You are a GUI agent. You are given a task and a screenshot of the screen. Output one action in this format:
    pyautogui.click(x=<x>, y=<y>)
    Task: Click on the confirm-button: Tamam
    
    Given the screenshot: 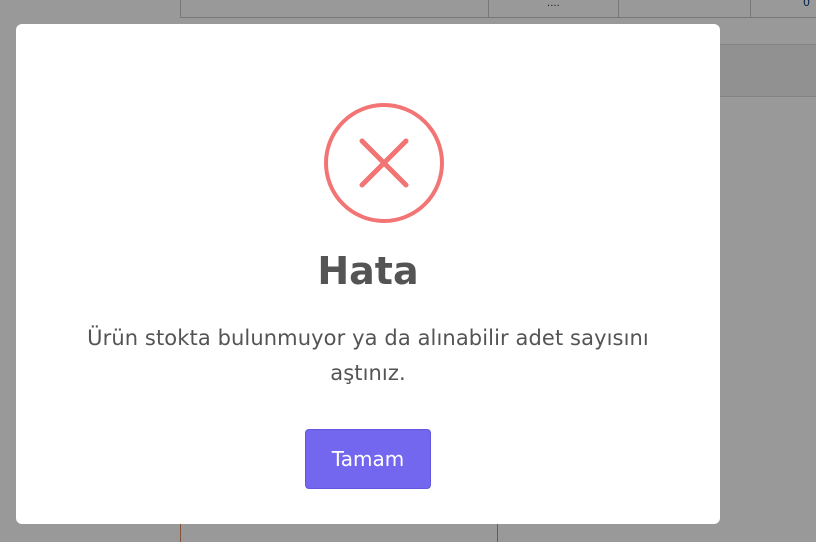 What is the action you would take?
    pyautogui.click(x=368, y=459)
    